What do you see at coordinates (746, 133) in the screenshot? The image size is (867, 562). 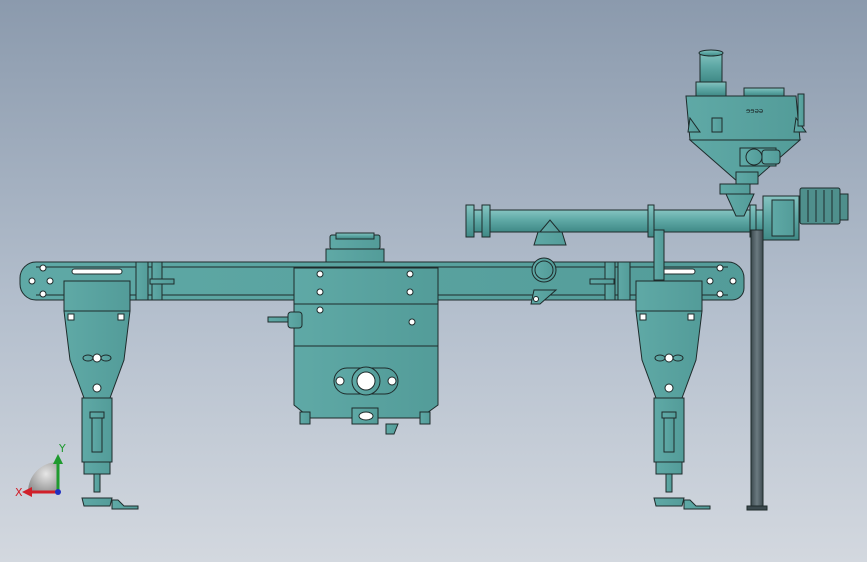 I see `feed-hopper: ɘɘəə` at bounding box center [746, 133].